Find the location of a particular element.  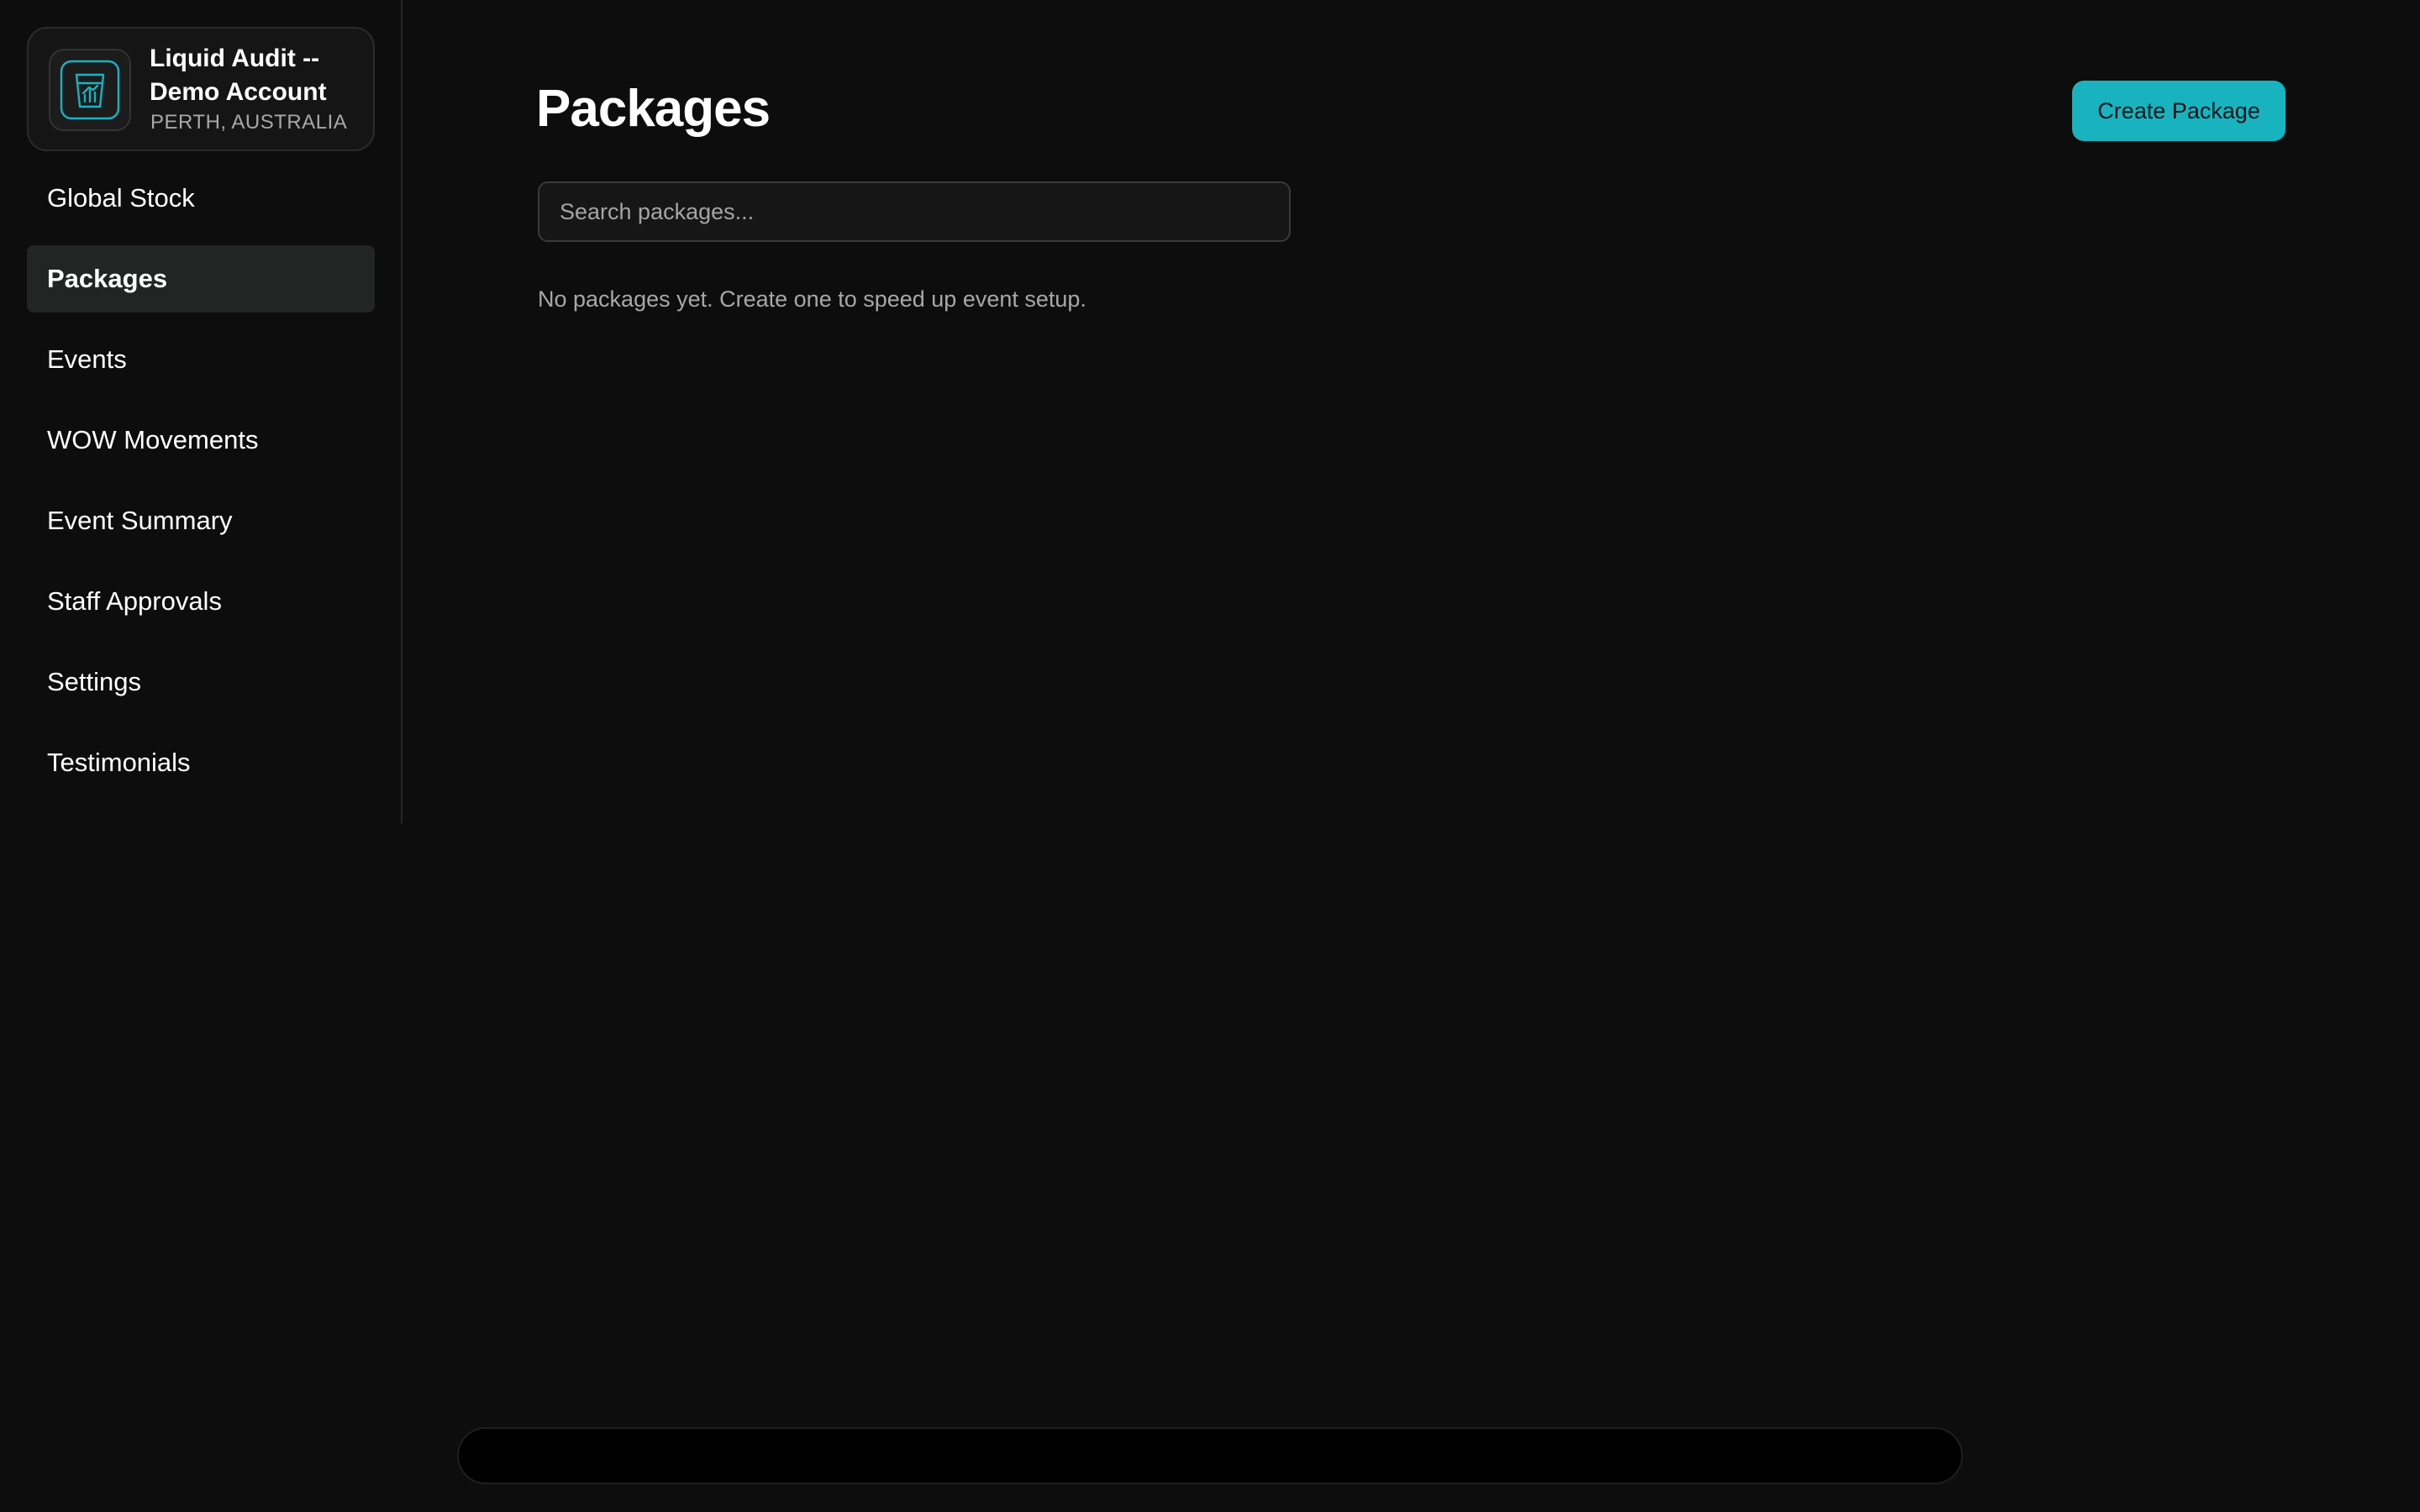

account-location: PERTH, AUSTRALIA is located at coordinates (249, 122).